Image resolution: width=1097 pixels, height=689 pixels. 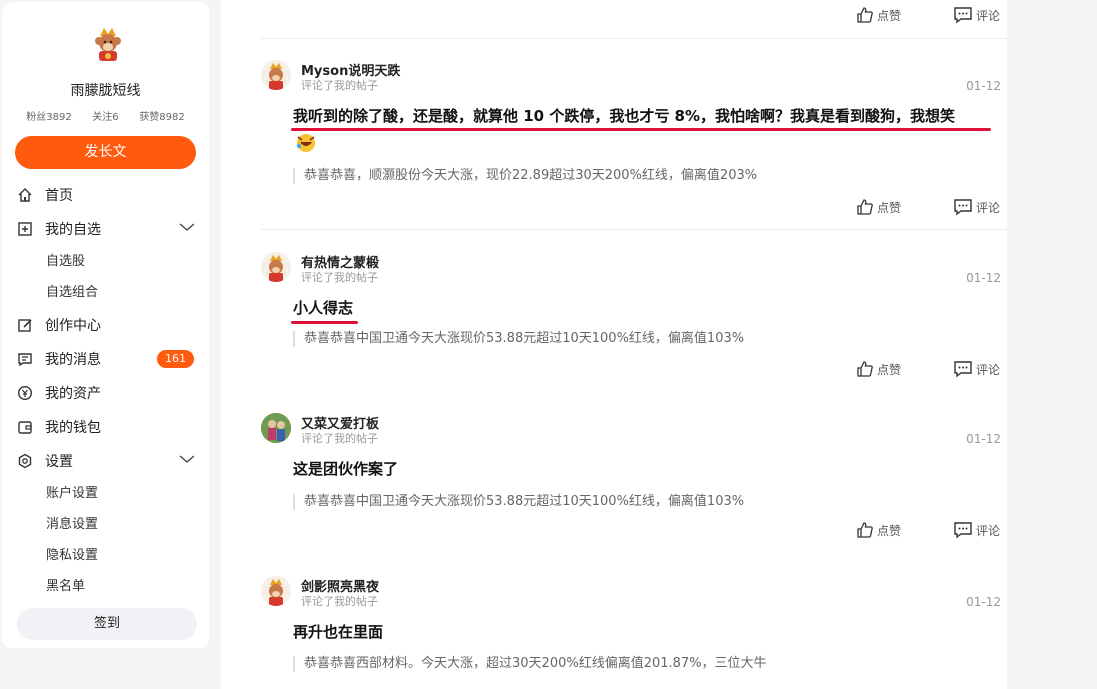 What do you see at coordinates (105, 229) in the screenshot?
I see `nav-item-watchlist: 我的自选` at bounding box center [105, 229].